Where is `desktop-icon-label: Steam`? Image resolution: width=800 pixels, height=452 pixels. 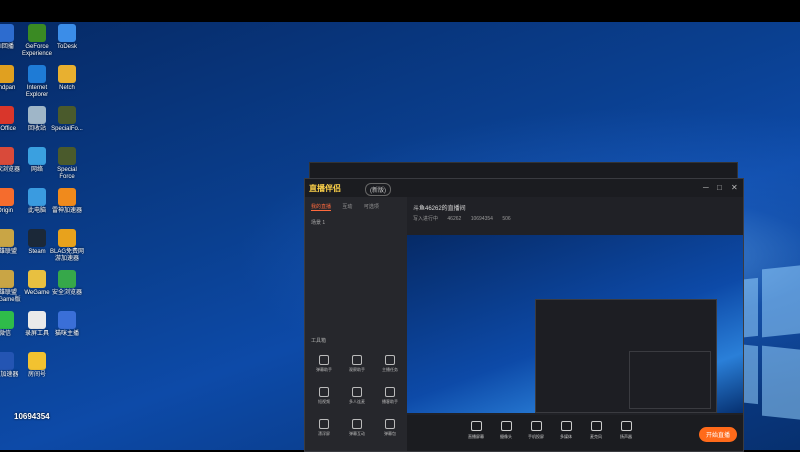
desktop-icon-label: Steam is located at coordinates (37, 252).